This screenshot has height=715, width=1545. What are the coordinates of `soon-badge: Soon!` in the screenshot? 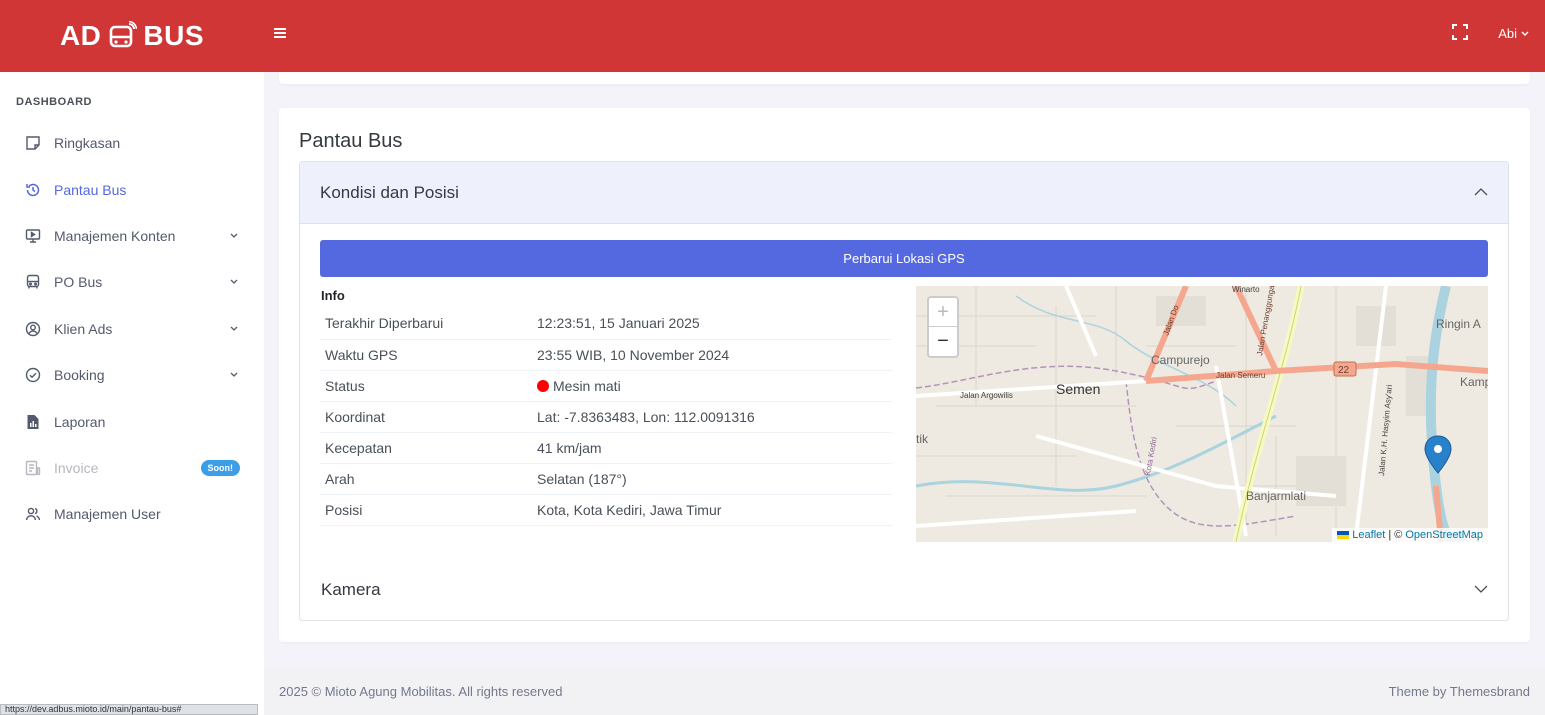 It's located at (220, 467).